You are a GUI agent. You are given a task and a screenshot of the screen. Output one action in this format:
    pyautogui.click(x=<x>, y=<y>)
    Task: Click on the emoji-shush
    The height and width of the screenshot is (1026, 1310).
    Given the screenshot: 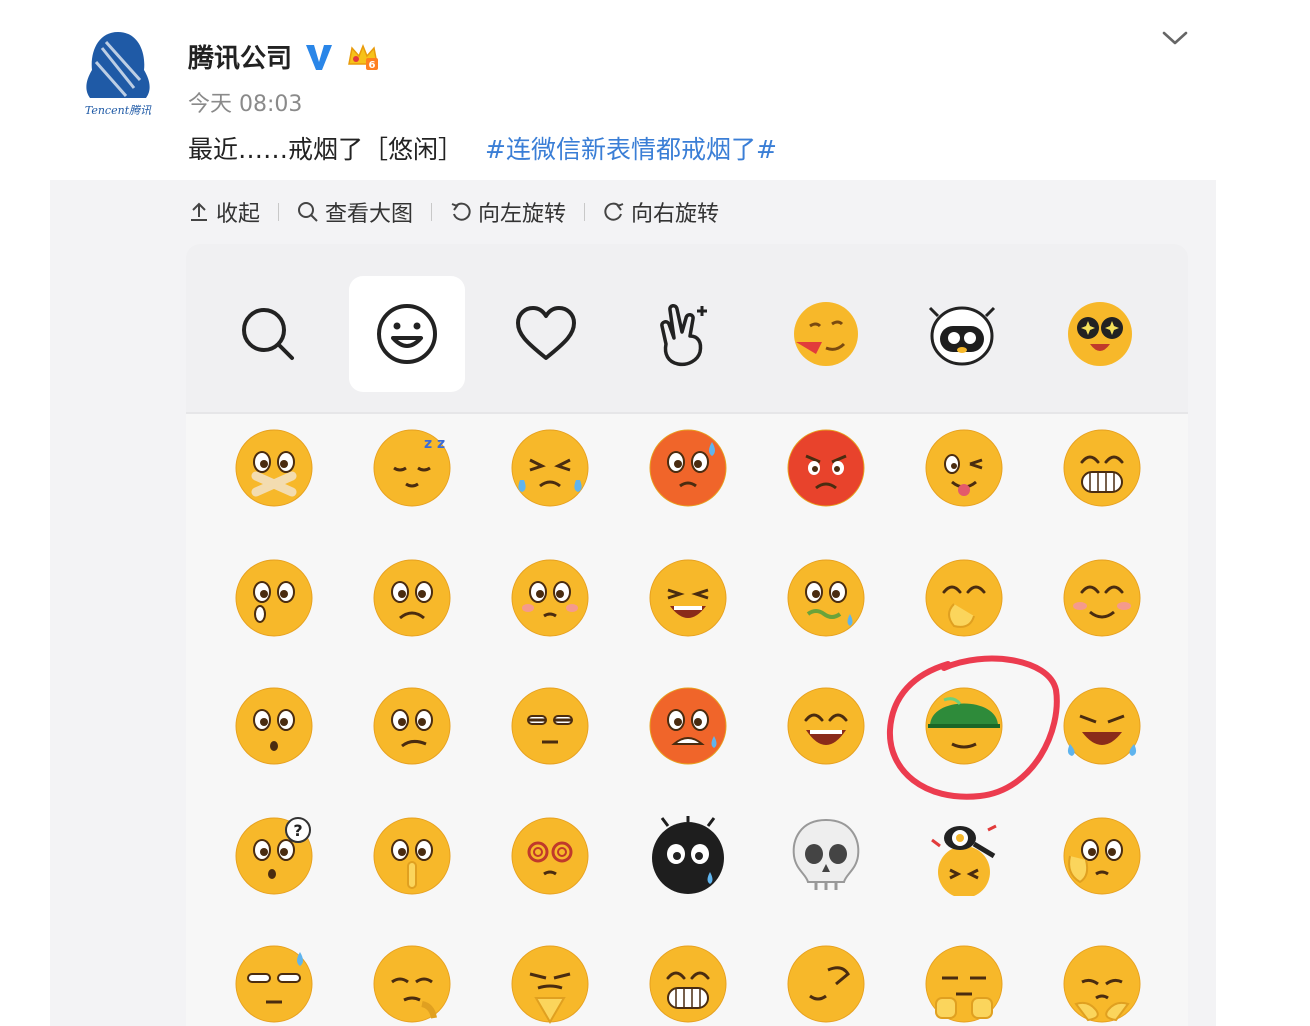 What is the action you would take?
    pyautogui.click(x=412, y=856)
    